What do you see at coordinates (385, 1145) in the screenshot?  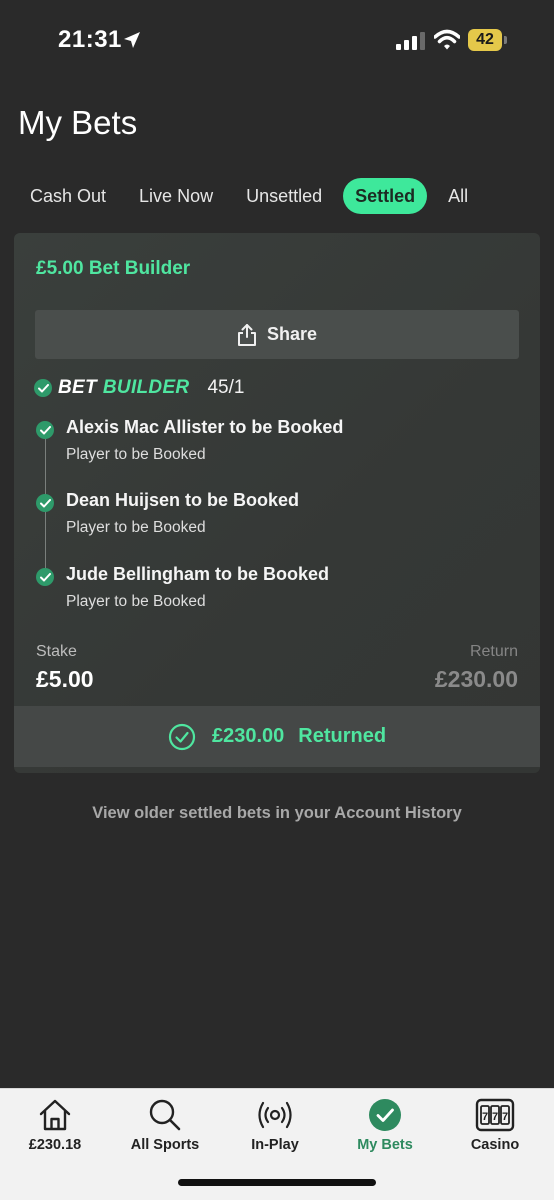 I see `nav-my-bets-label: My Bets` at bounding box center [385, 1145].